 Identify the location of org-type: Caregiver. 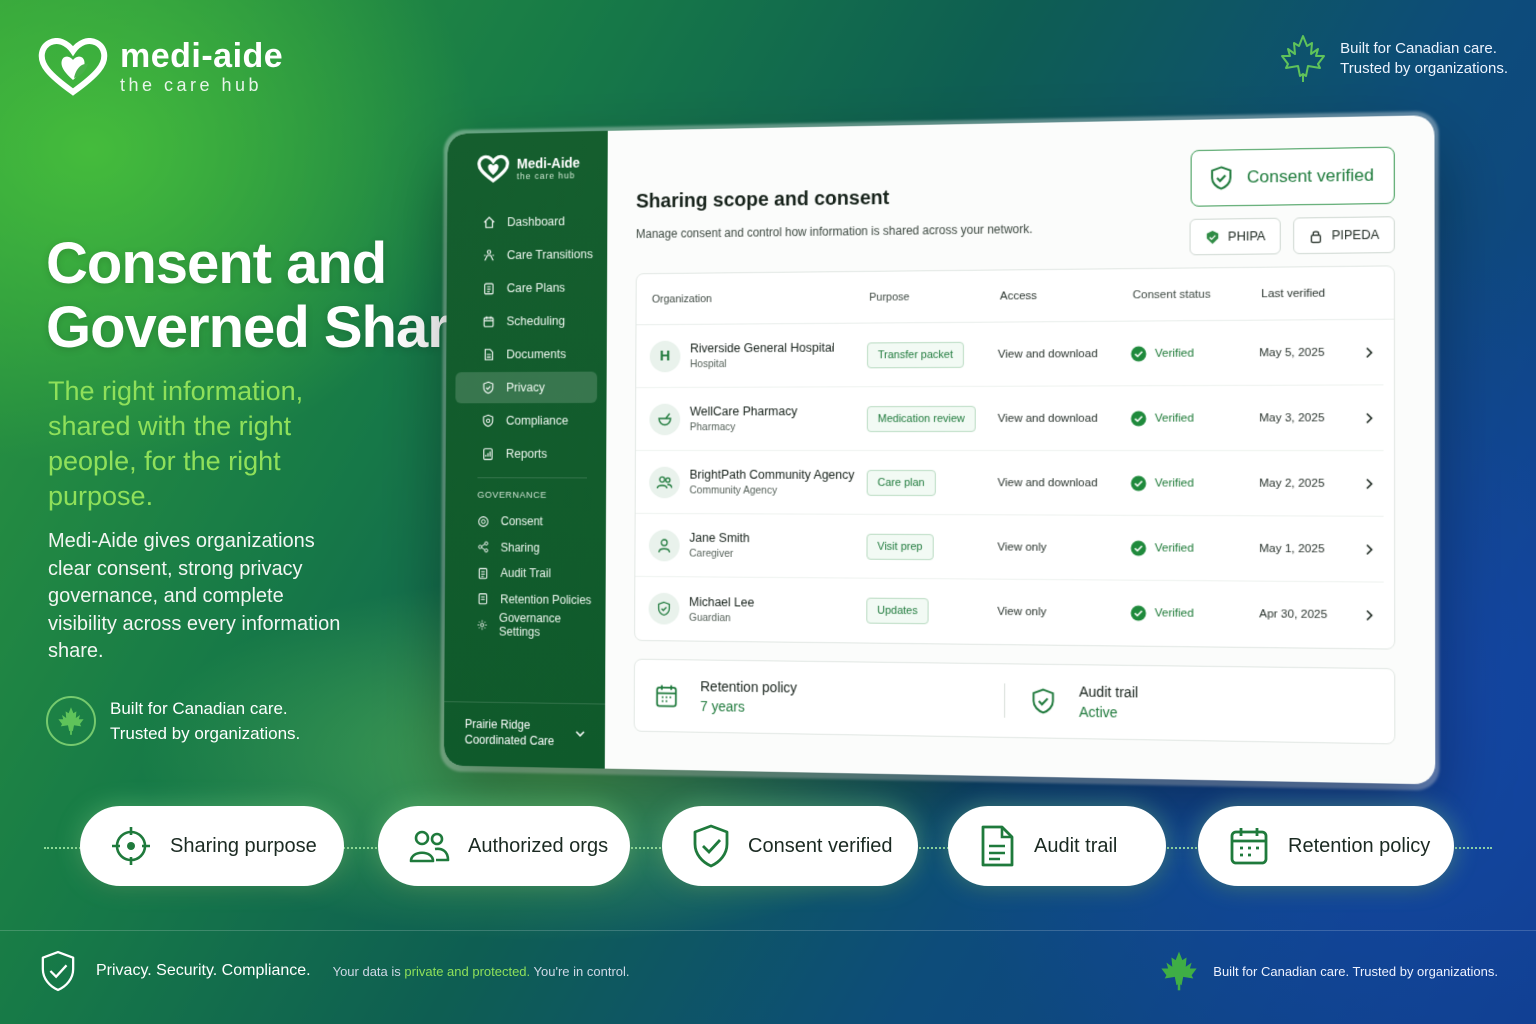
(711, 553).